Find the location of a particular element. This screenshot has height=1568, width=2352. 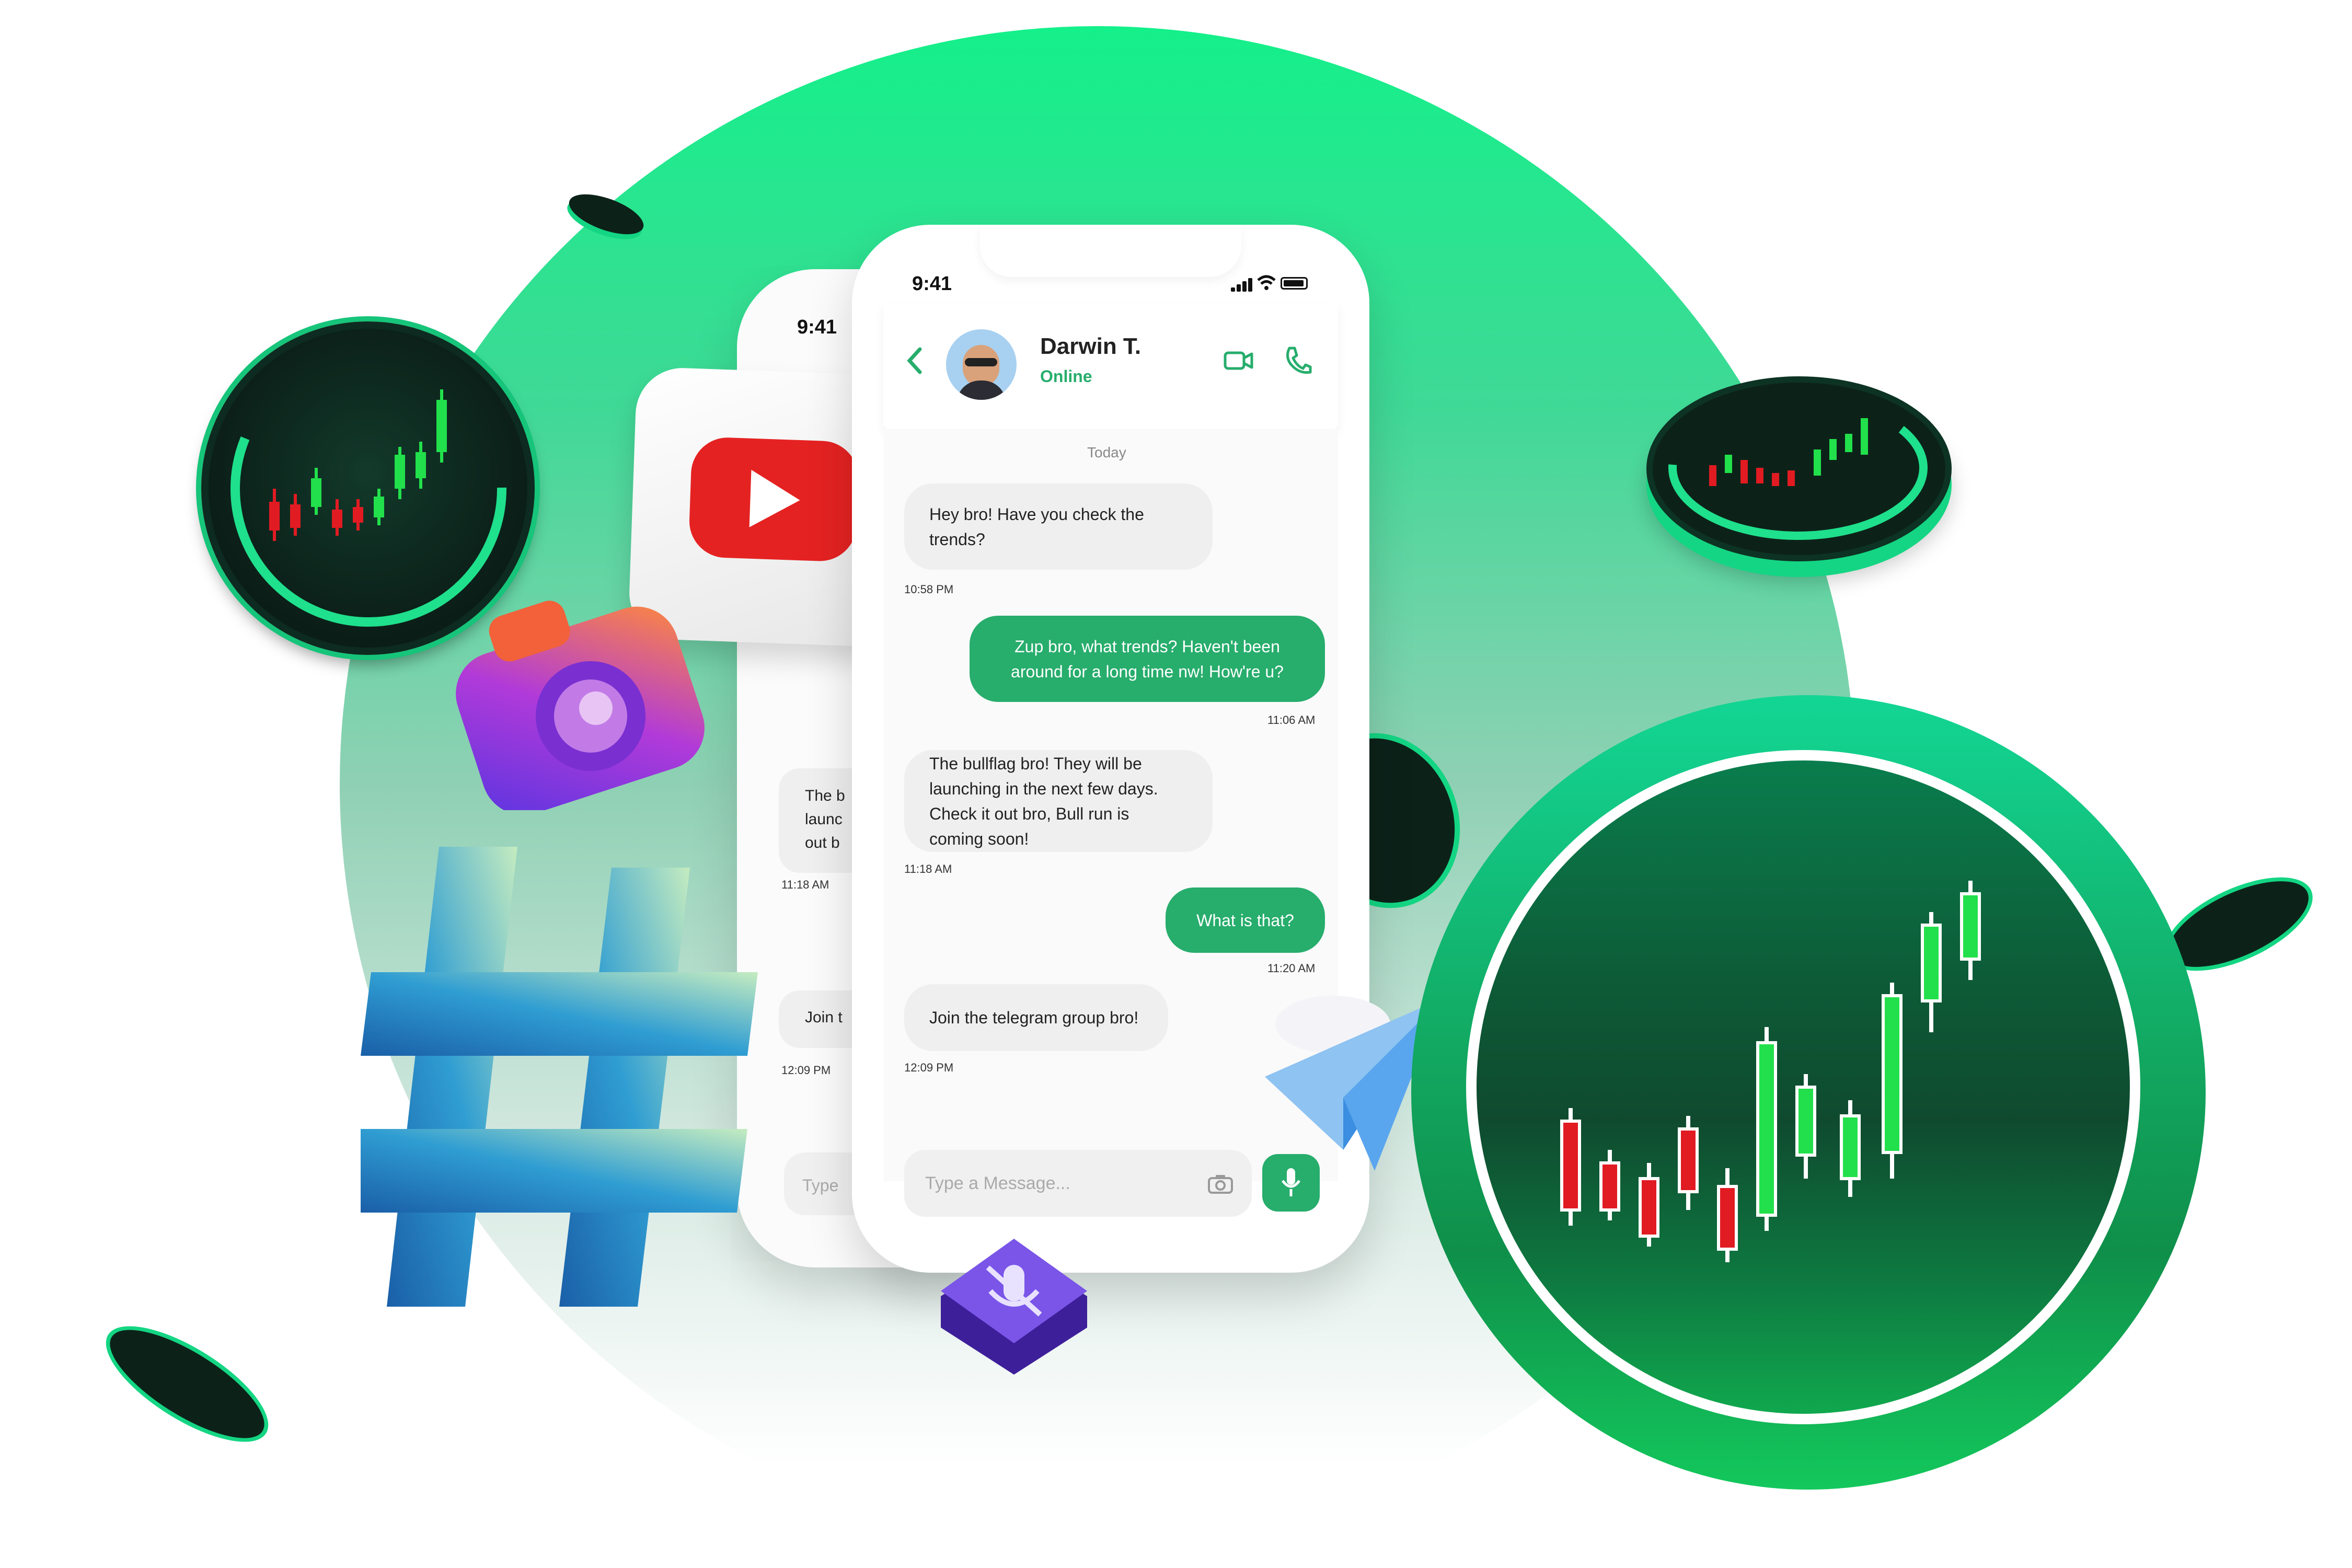

contact-status: Online is located at coordinates (1066, 376).